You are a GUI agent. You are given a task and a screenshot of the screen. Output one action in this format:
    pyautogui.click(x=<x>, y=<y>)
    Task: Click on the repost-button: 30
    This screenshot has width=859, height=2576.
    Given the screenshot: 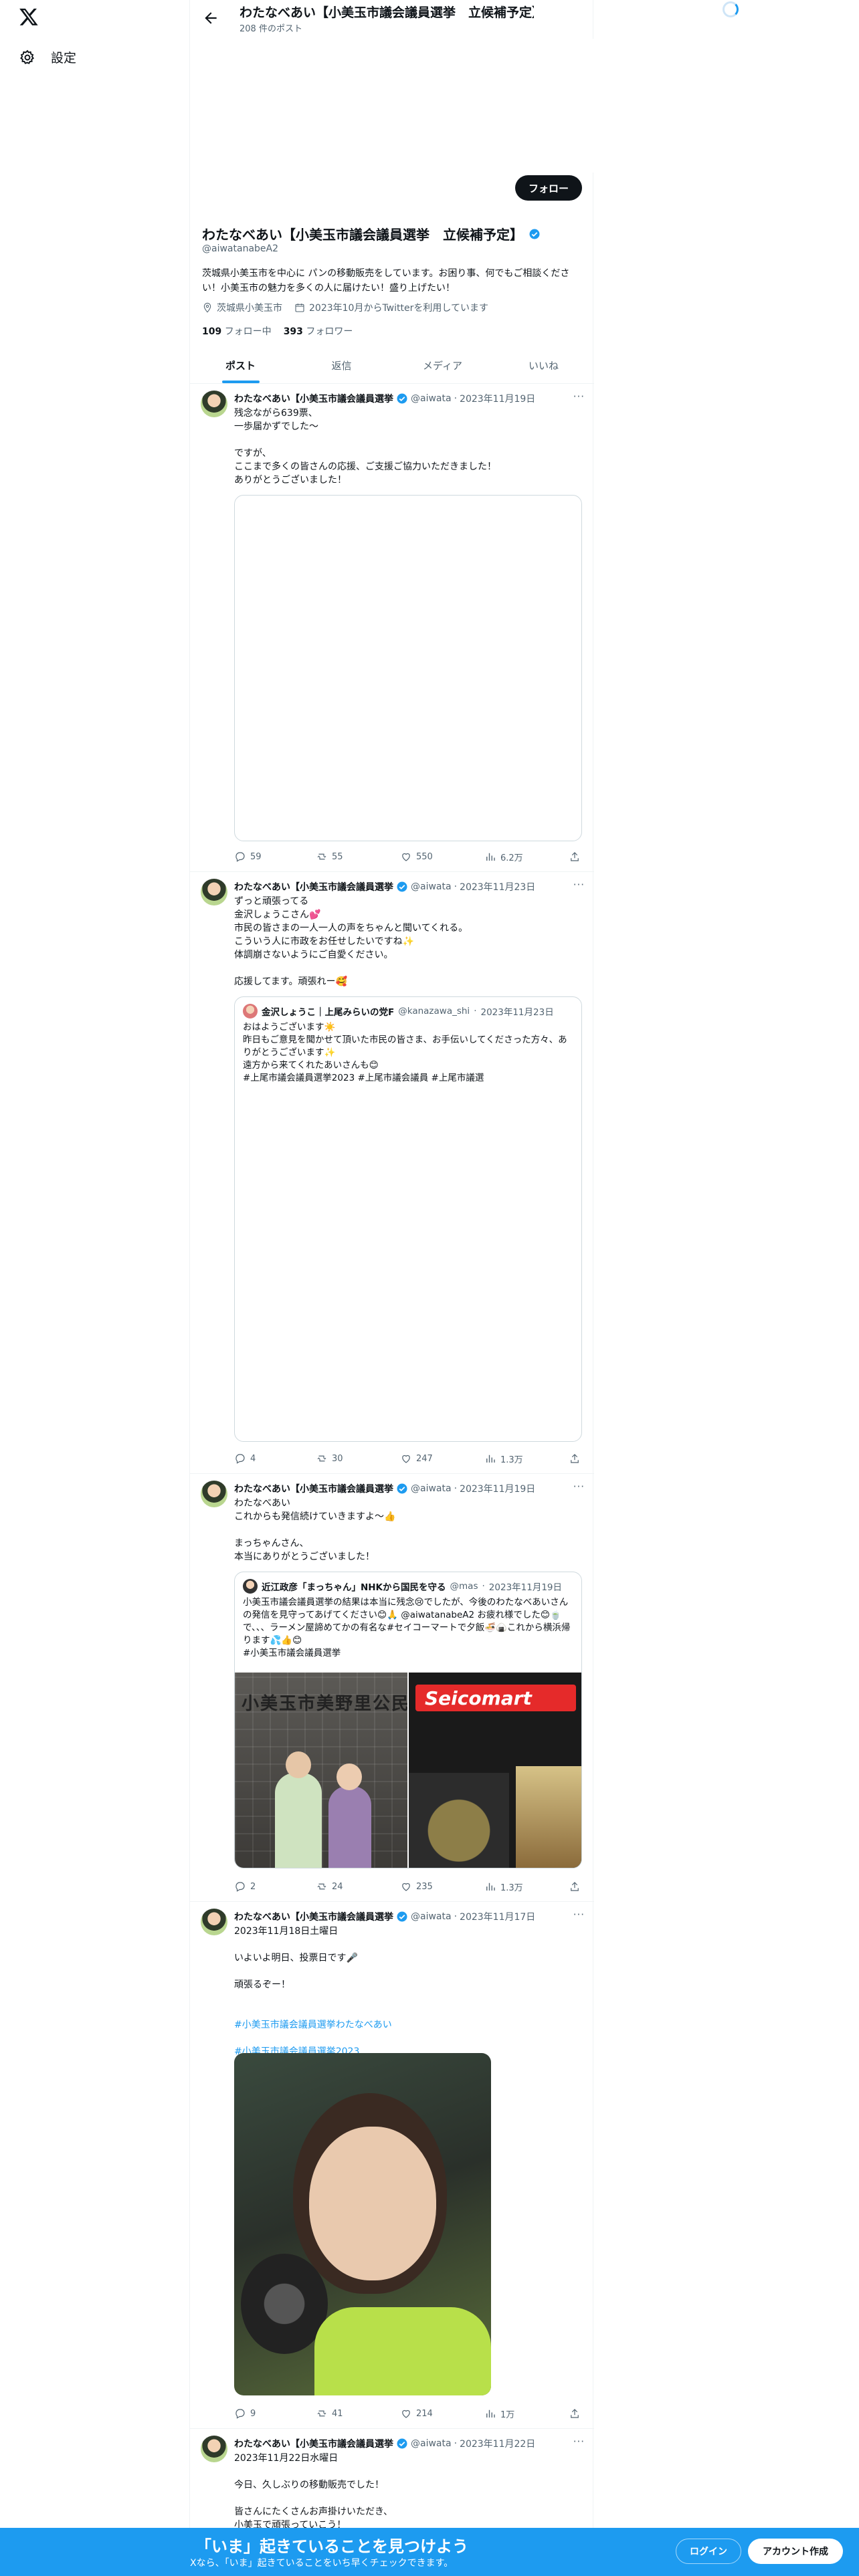 What is the action you would take?
    pyautogui.click(x=358, y=1458)
    